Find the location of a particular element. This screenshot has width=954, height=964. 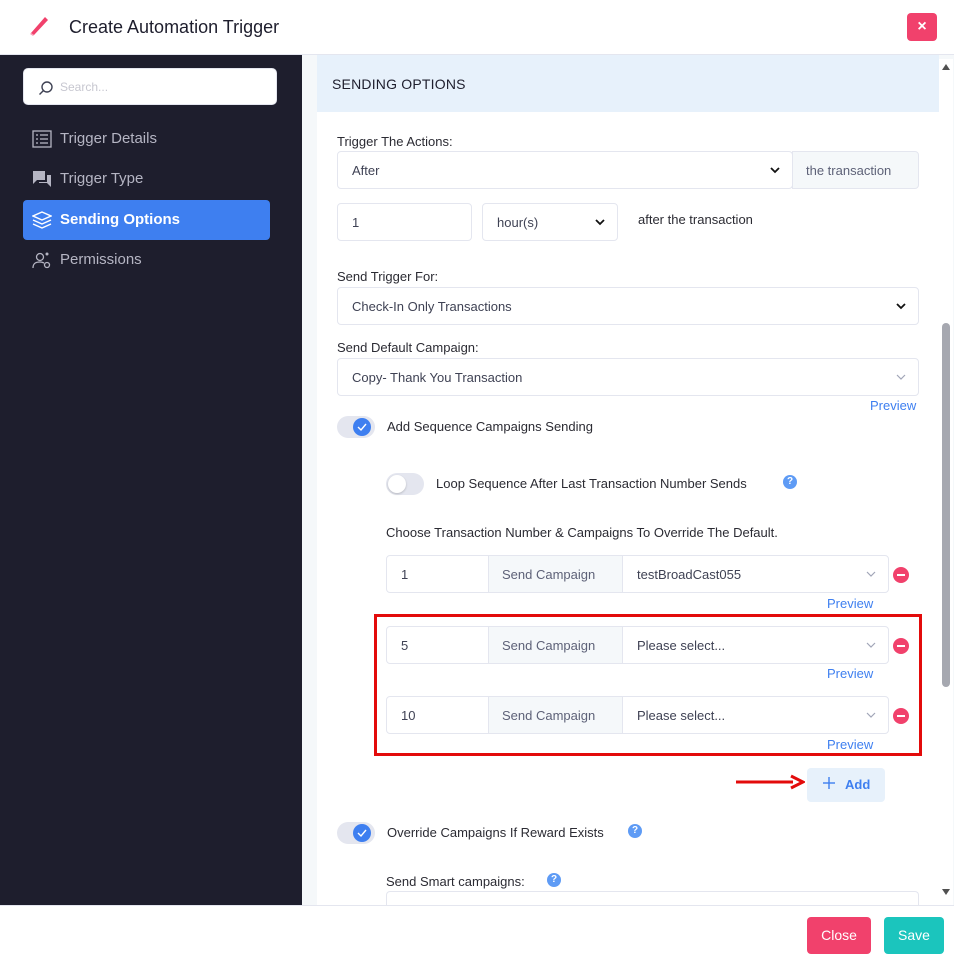

plus-icon is located at coordinates (829, 783).